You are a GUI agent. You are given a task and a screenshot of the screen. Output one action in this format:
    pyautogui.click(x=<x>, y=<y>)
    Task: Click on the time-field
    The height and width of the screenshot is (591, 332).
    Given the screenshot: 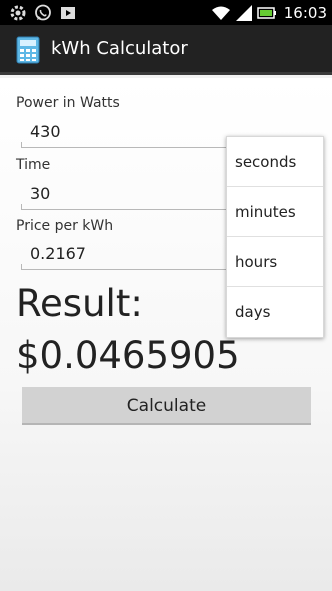 What is the action you would take?
    pyautogui.click(x=127, y=195)
    